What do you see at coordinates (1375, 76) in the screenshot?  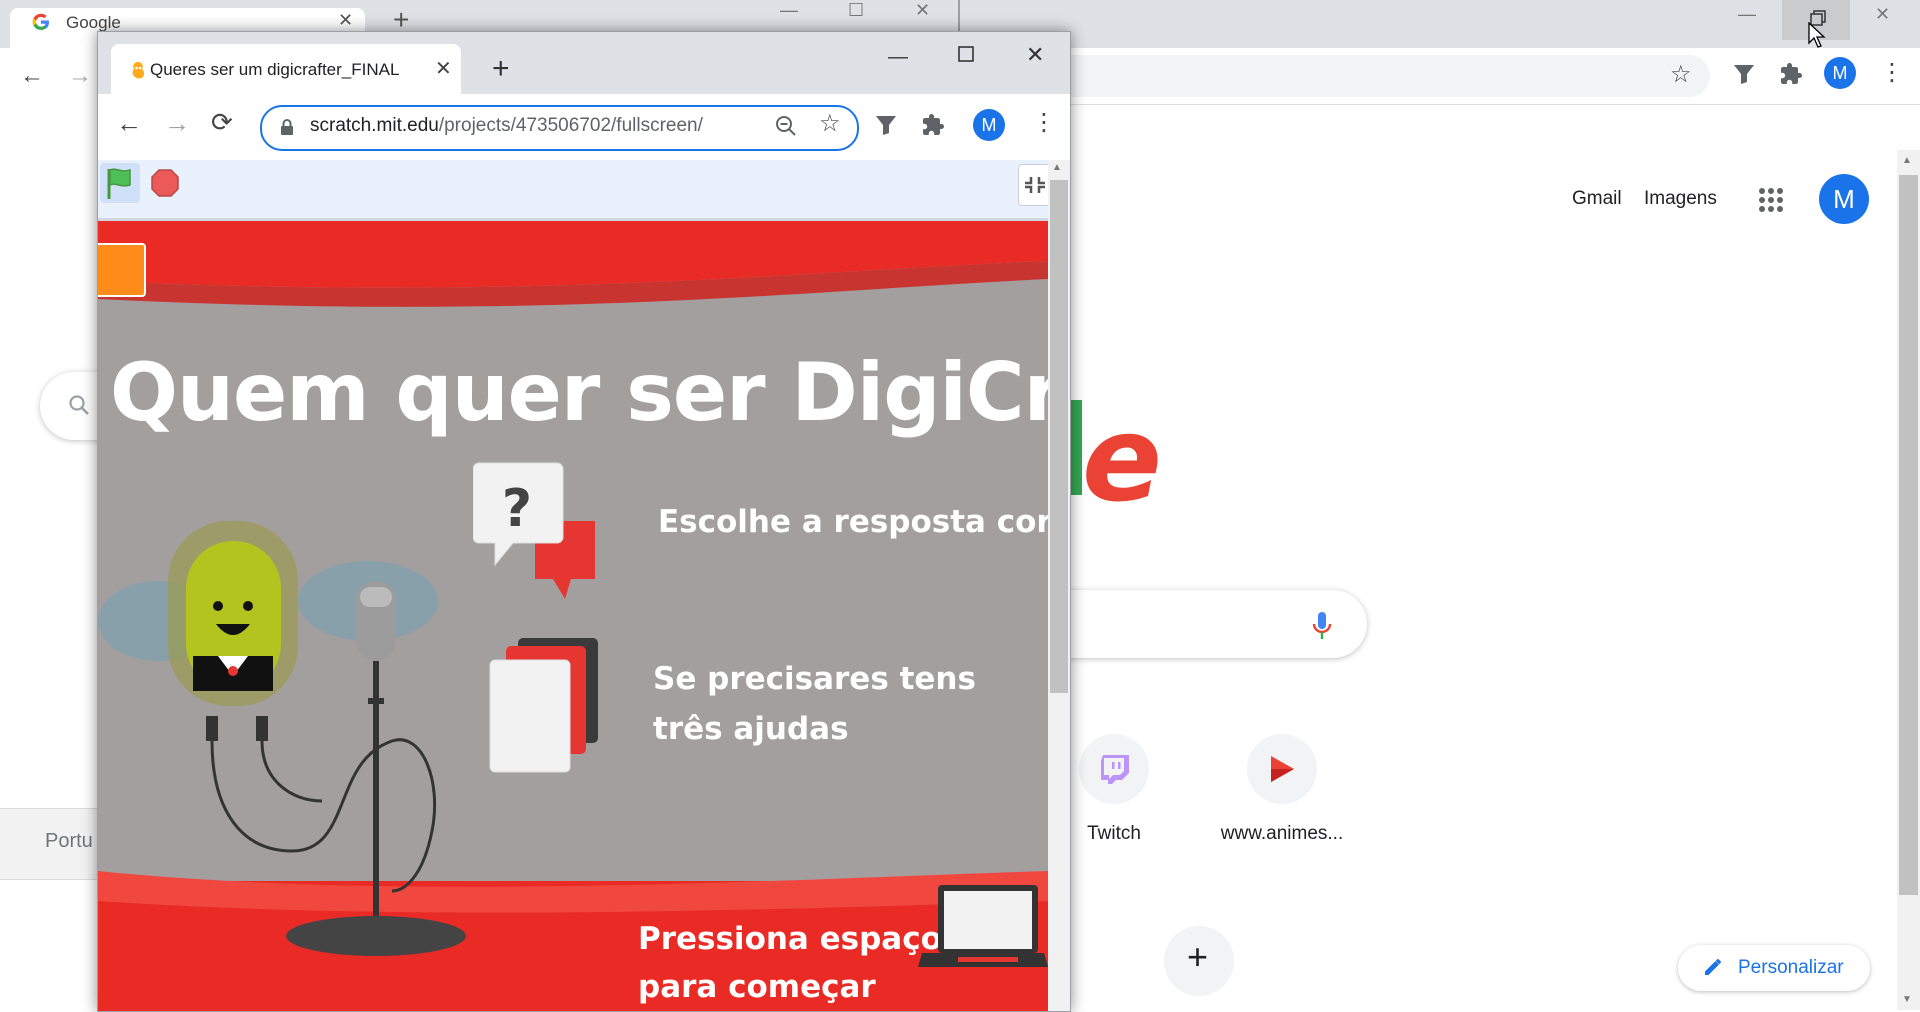 I see `background-omnibox` at bounding box center [1375, 76].